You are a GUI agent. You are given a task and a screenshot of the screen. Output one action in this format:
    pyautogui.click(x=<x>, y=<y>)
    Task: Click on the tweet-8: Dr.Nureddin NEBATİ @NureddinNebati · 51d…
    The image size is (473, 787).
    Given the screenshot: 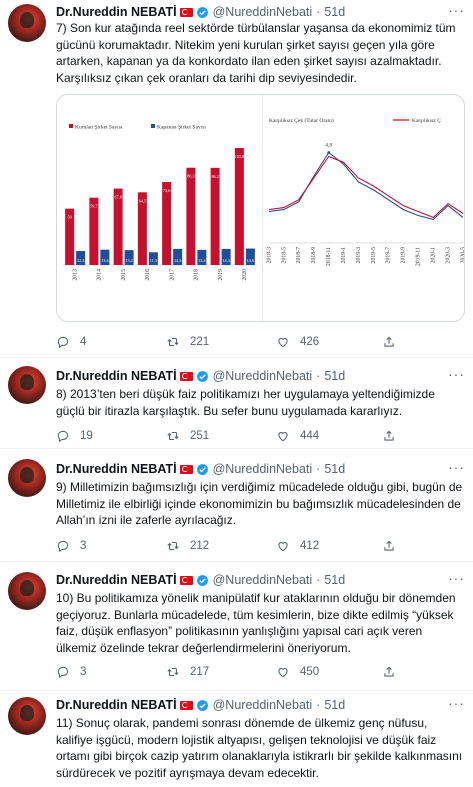 What is the action you would take?
    pyautogui.click(x=236, y=403)
    